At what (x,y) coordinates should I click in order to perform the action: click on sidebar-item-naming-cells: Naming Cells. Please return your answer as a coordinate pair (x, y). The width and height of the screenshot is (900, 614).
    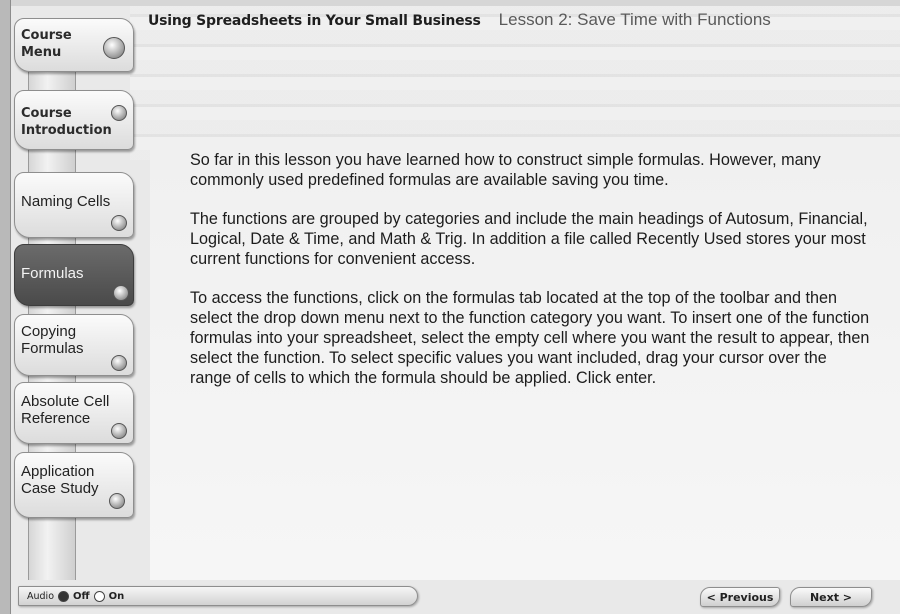
    Looking at the image, I should click on (74, 205).